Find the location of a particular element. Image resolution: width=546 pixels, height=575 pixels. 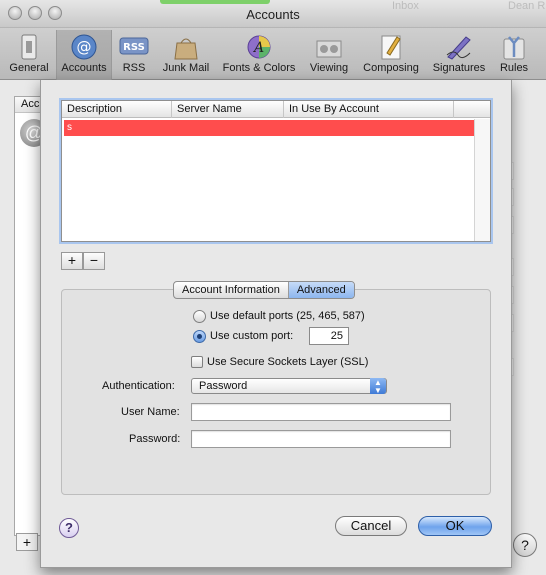

custom-port-label: Use custom port: is located at coordinates (252, 336).